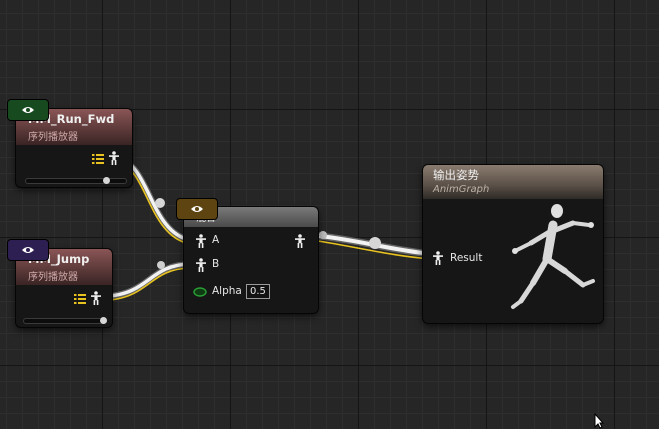  What do you see at coordinates (200, 292) in the screenshot?
I see `alpha-pin-icon` at bounding box center [200, 292].